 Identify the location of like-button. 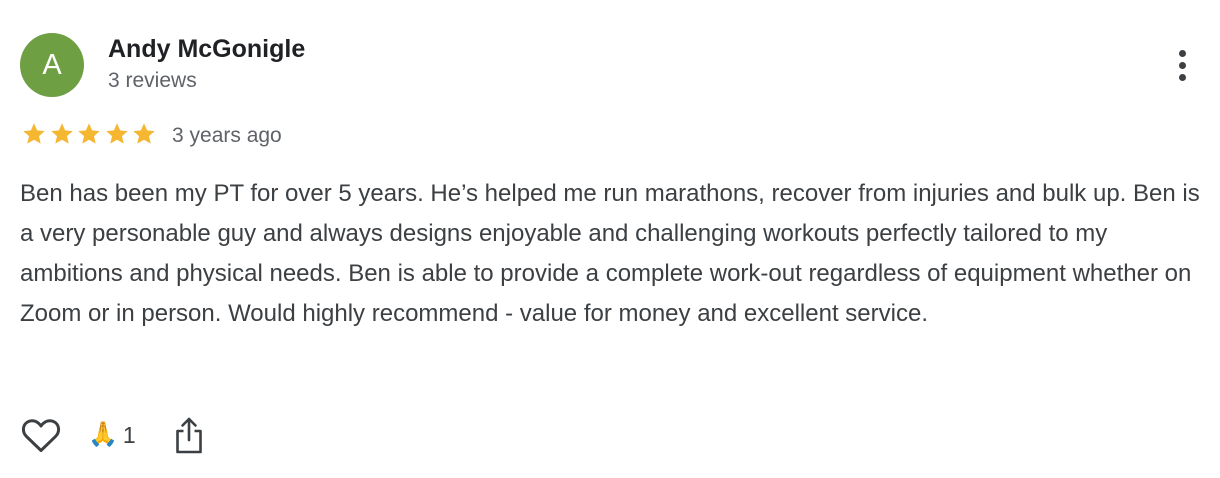
(41, 435).